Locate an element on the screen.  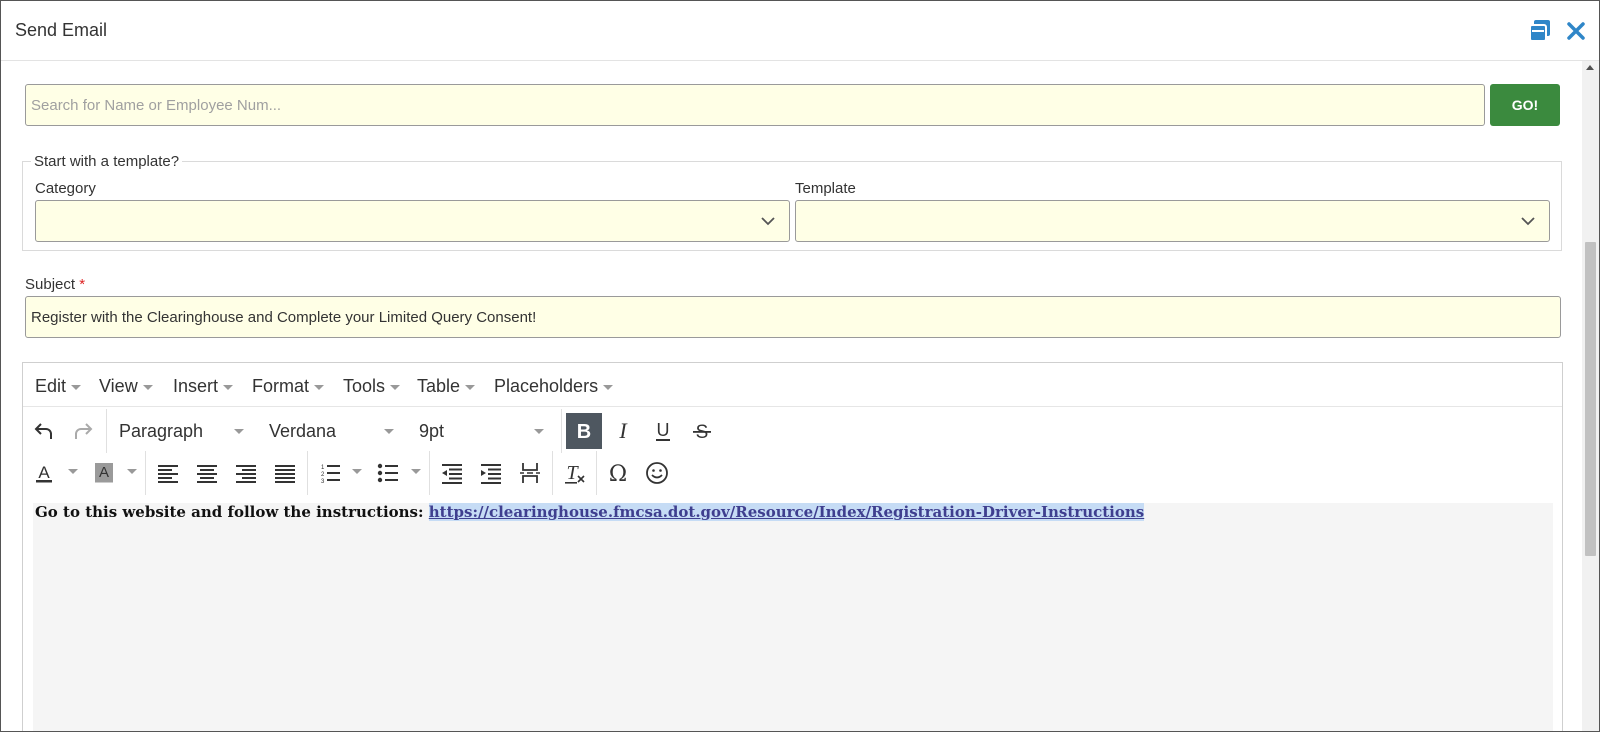
menu-edit-label: Edit is located at coordinates (51, 386).